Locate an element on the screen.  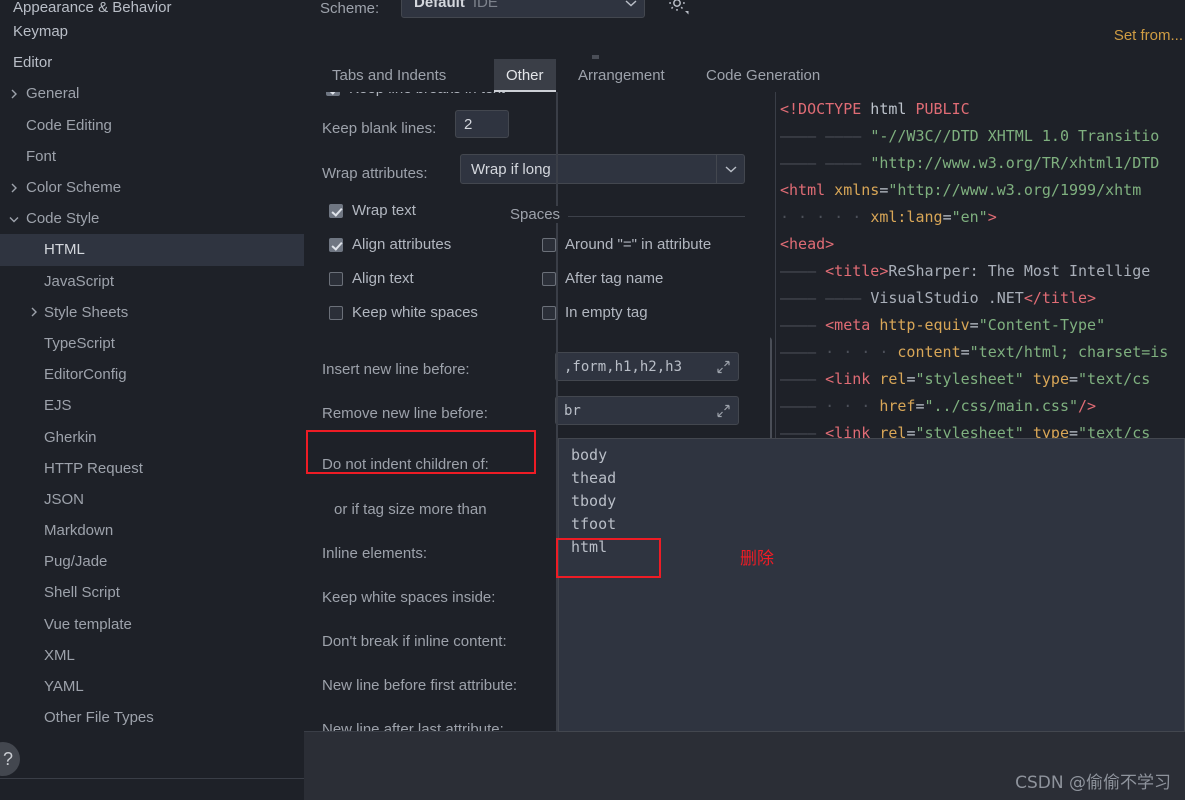
checkbox-label: After tag name is located at coordinates (614, 278).